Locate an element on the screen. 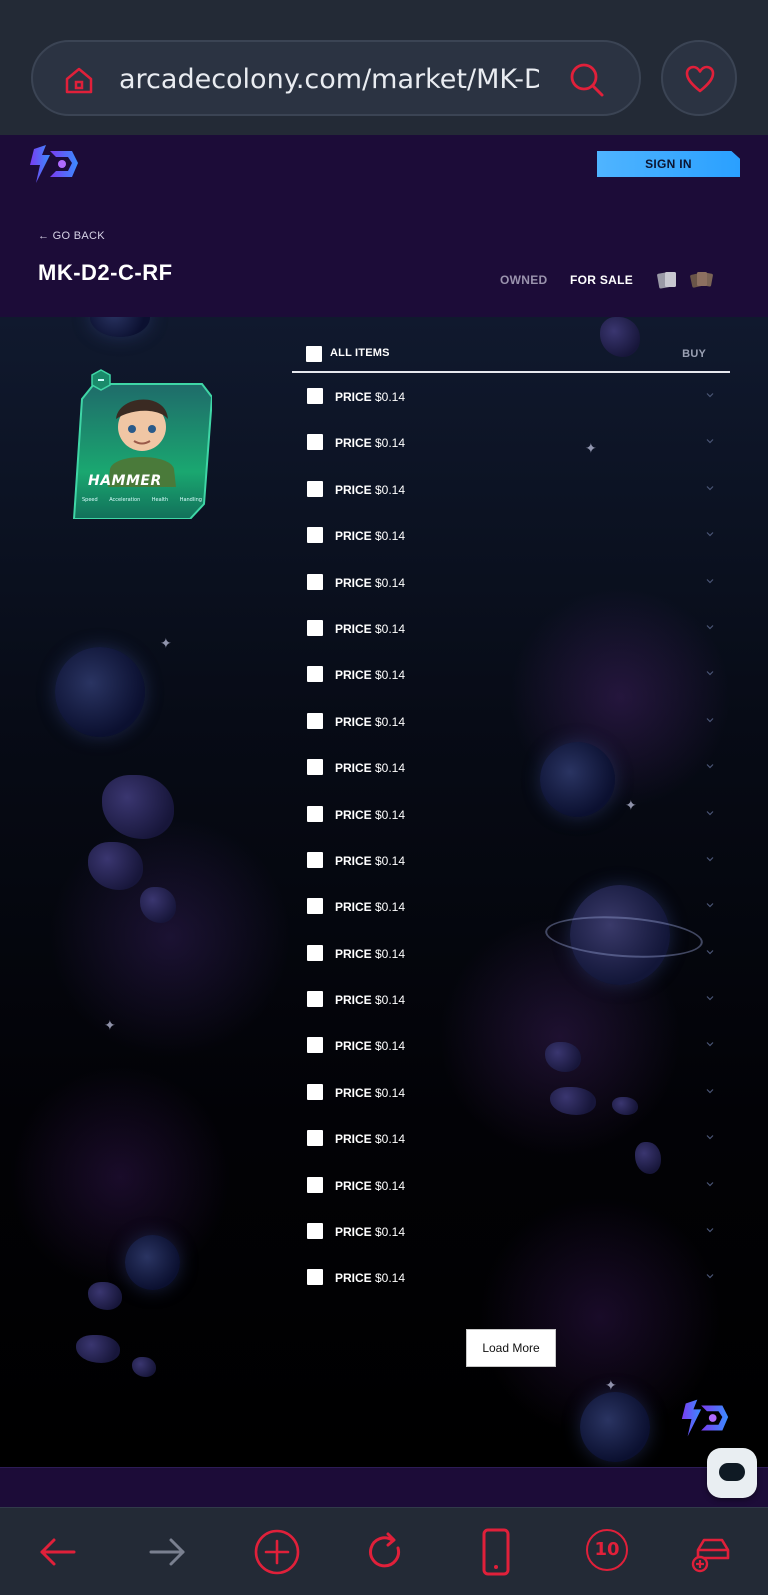  tabs-count-icon: 10 is located at coordinates (607, 1550).